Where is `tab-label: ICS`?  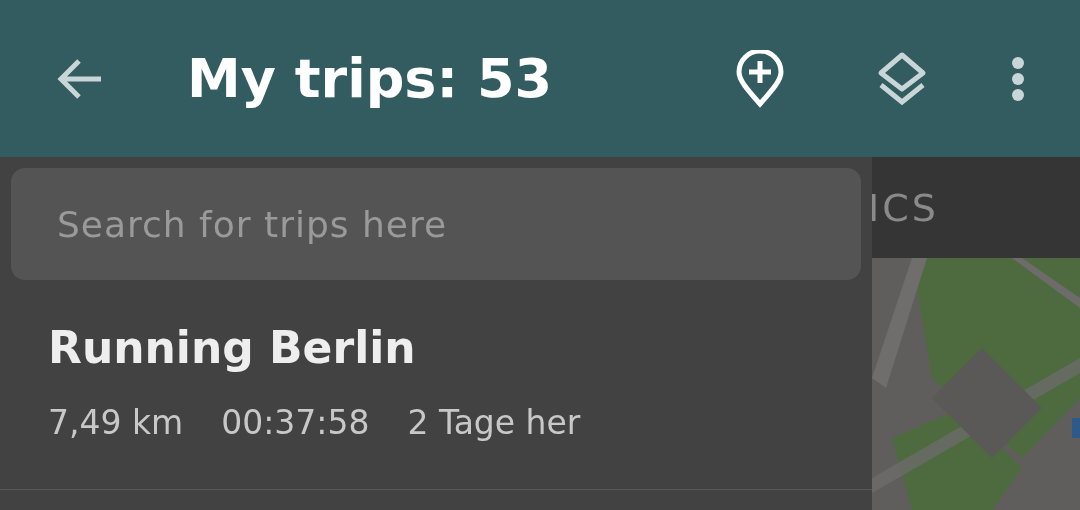 tab-label: ICS is located at coordinates (905, 207).